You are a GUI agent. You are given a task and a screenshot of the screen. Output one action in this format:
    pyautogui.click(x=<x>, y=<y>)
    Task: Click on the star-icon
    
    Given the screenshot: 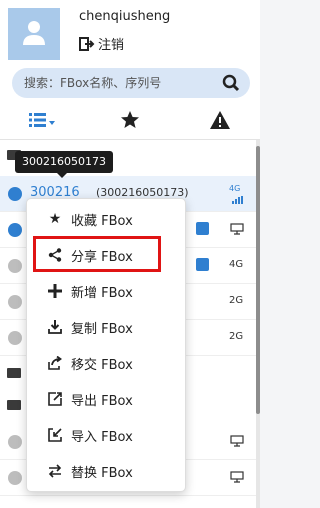 What is the action you would take?
    pyautogui.click(x=130, y=120)
    